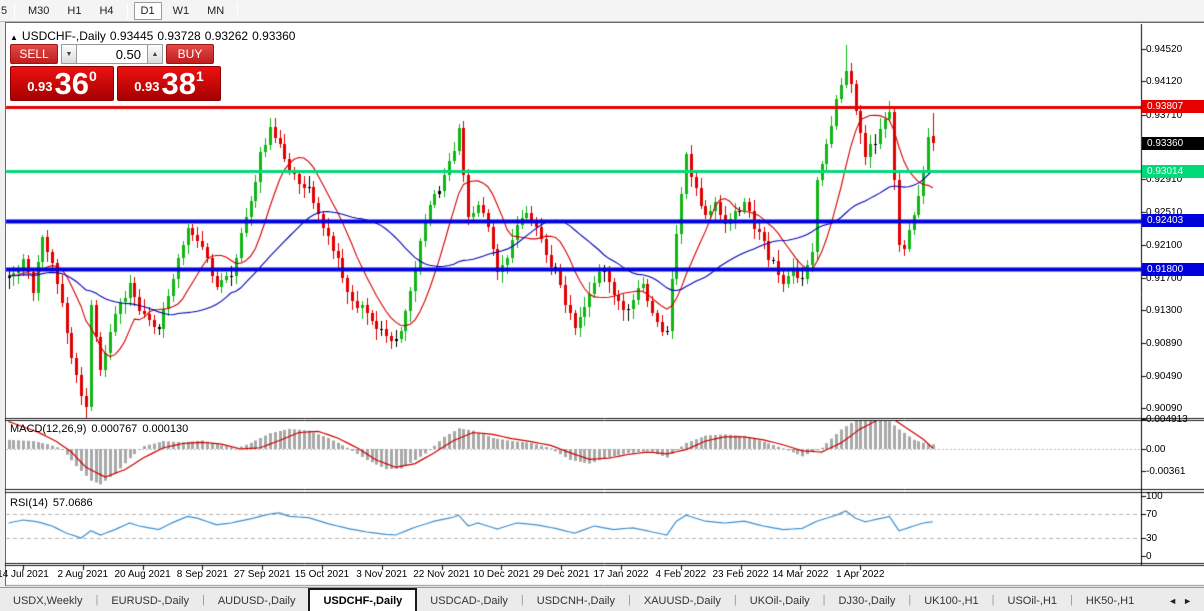 This screenshot has height=611, width=1204. Describe the element at coordinates (1164, 408) in the screenshot. I see `price-axis-tick: 0.90090` at that location.